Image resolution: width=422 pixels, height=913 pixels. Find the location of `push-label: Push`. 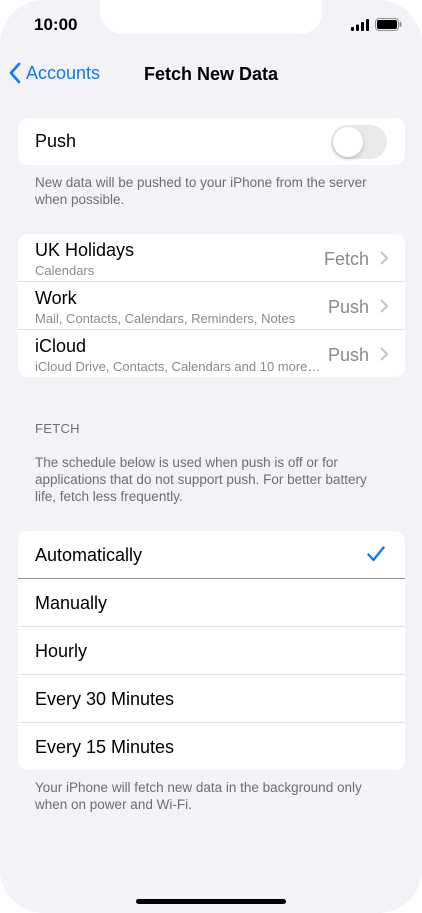

push-label: Push is located at coordinates (56, 141).